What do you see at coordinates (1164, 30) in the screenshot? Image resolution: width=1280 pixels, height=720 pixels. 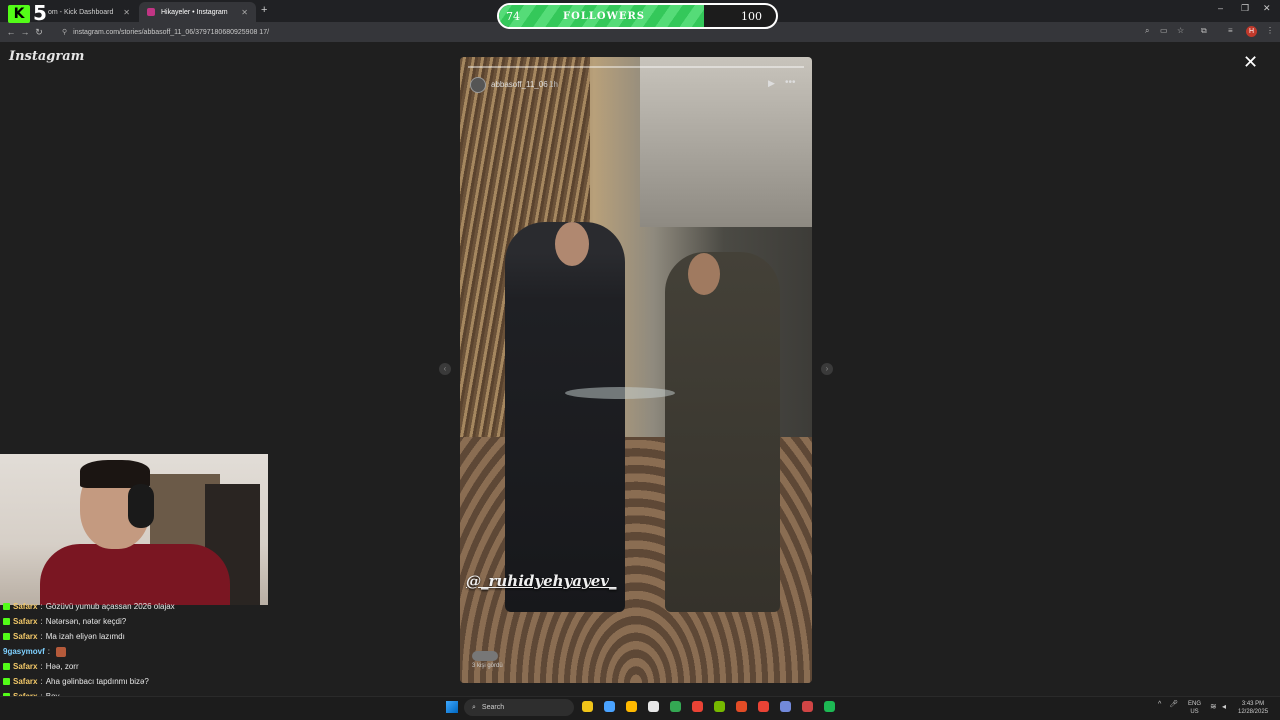 I see `cast-icon: ▭` at bounding box center [1164, 30].